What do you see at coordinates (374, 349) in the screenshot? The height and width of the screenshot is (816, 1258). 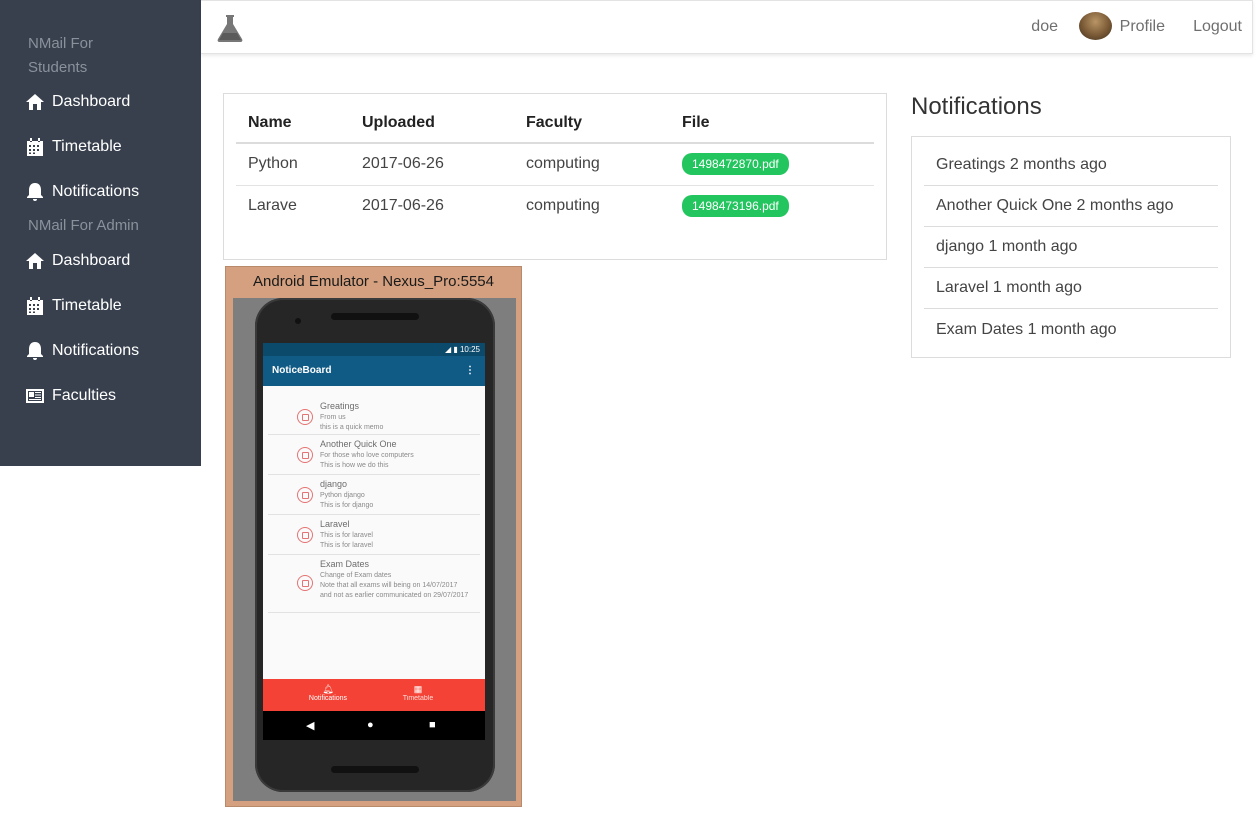 I see `phone-status-bar: ◢ ▮ 10:25` at bounding box center [374, 349].